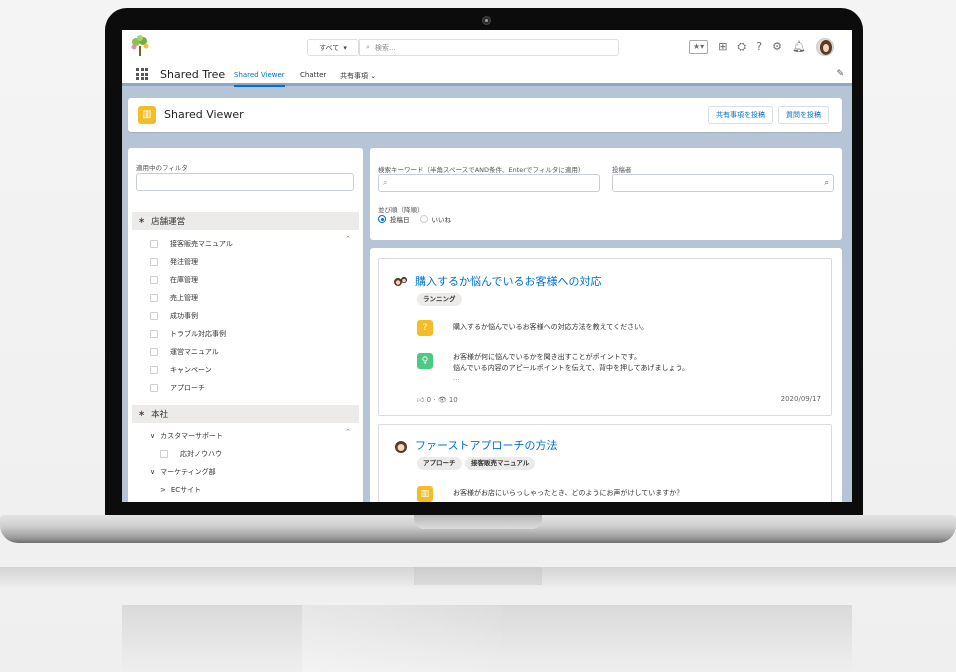 This screenshot has height=672, width=956. What do you see at coordinates (759, 47) in the screenshot?
I see `help-icon: ?` at bounding box center [759, 47].